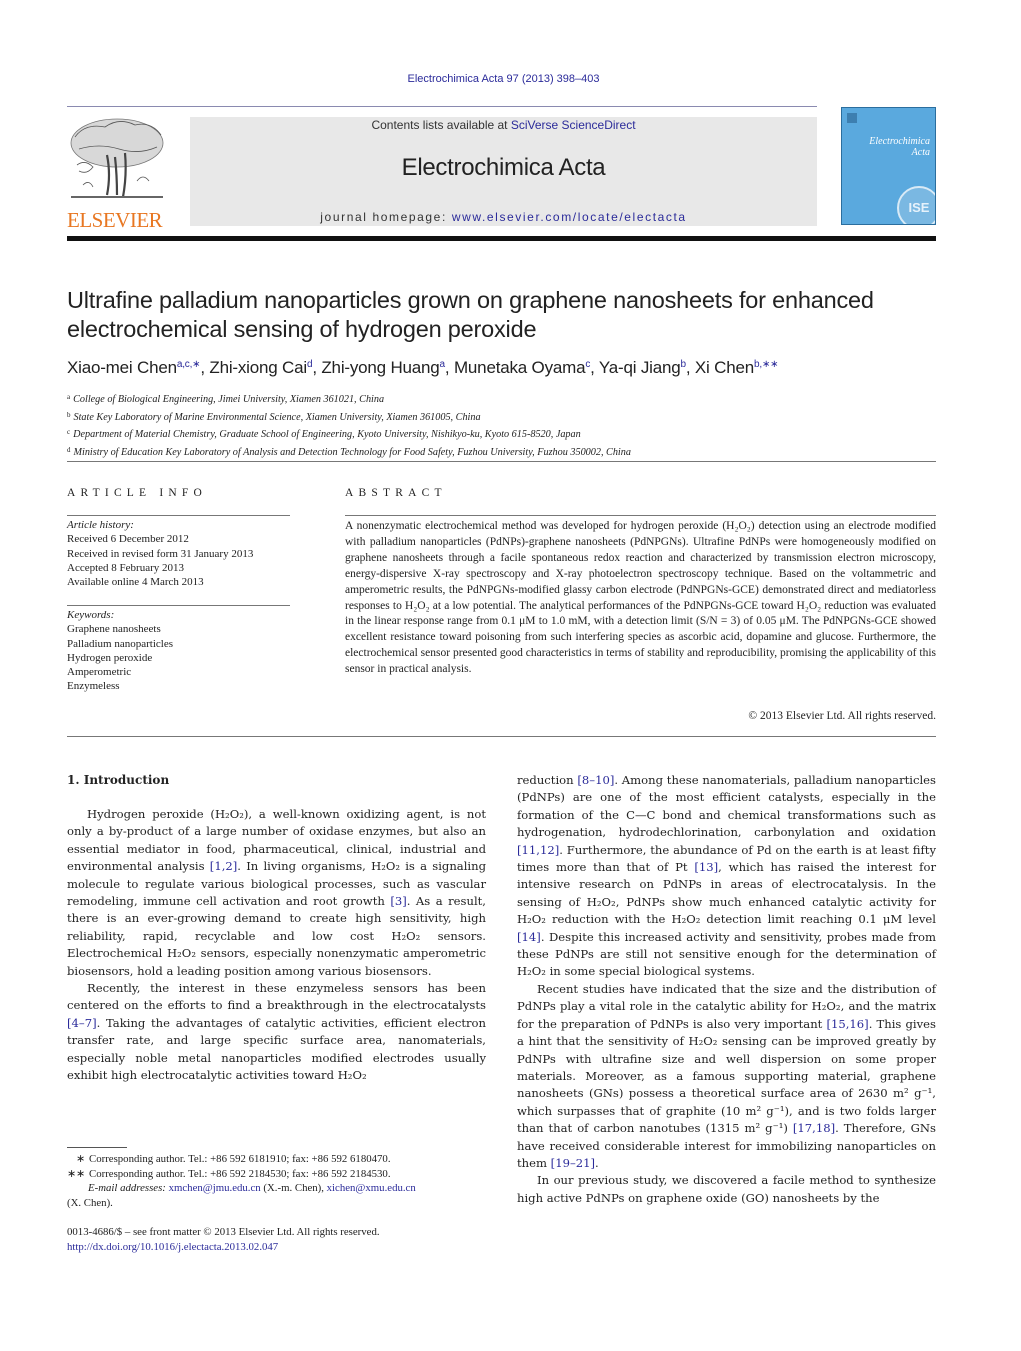  I want to click on author-name: Xiao-mei Chen, so click(122, 367).